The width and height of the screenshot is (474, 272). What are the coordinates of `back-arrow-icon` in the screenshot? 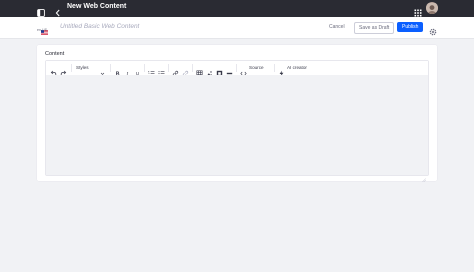 It's located at (58, 10).